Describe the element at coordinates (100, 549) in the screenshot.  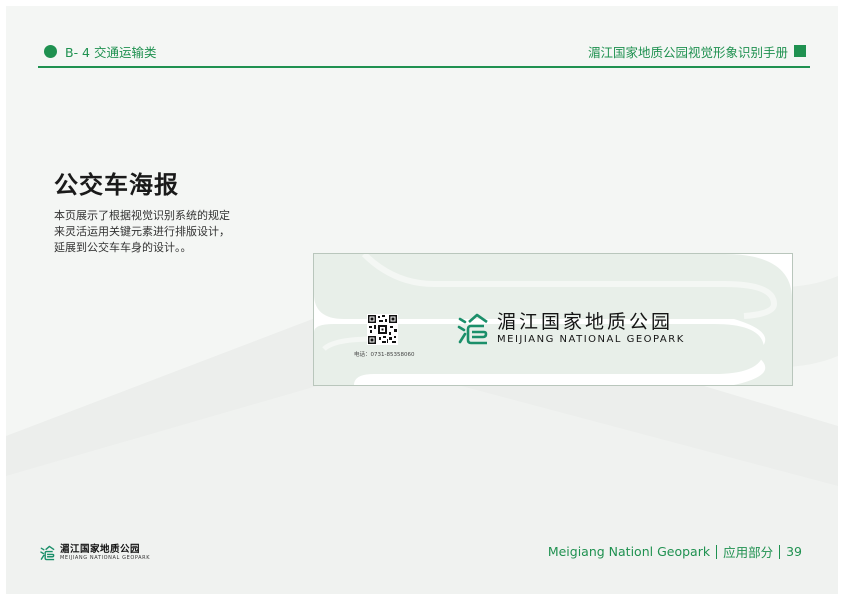
I see `footer-logo-cn: 湄江国家地质公园` at that location.